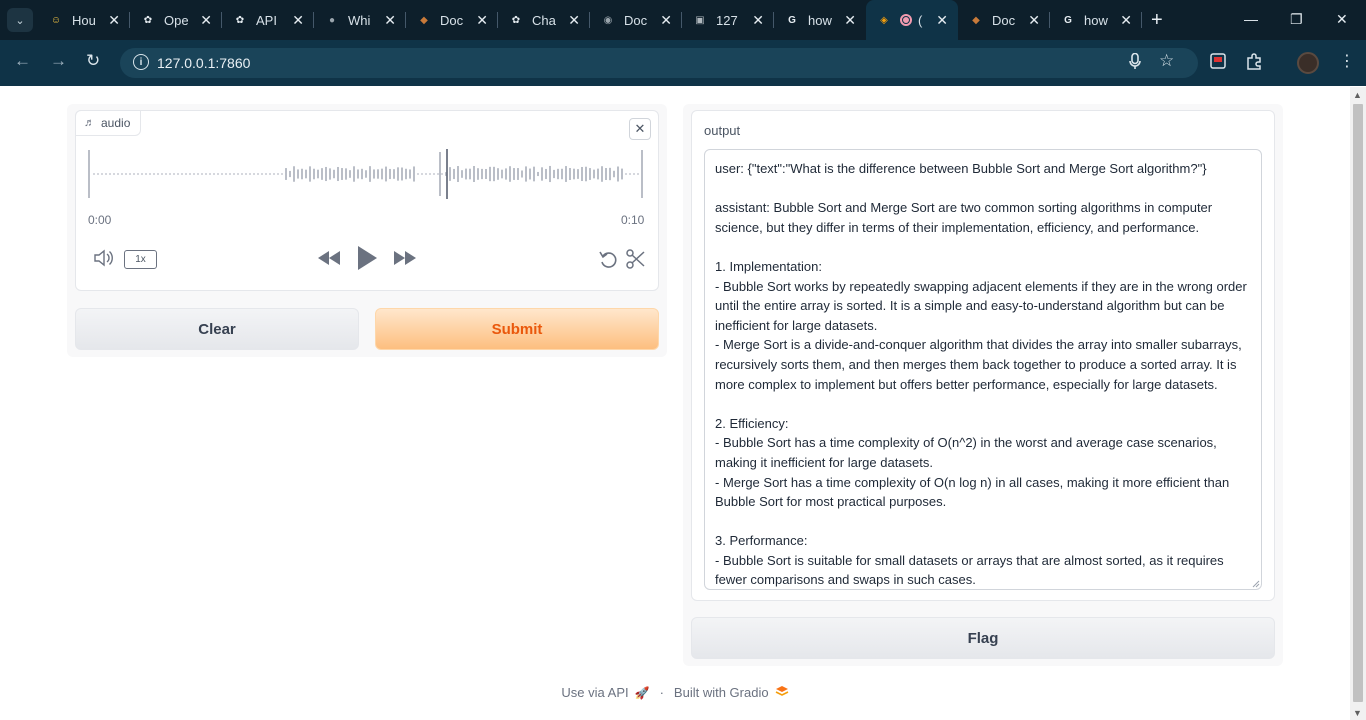 Image resolution: width=1366 pixels, height=720 pixels. What do you see at coordinates (1135, 63) in the screenshot?
I see `microphone-icon` at bounding box center [1135, 63].